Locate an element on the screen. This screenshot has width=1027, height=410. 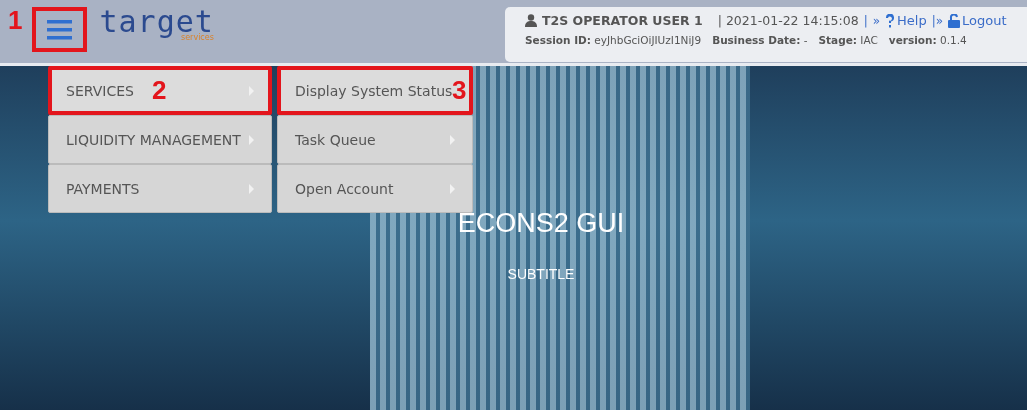
session-info: version: 0.1.4 is located at coordinates (927, 40).